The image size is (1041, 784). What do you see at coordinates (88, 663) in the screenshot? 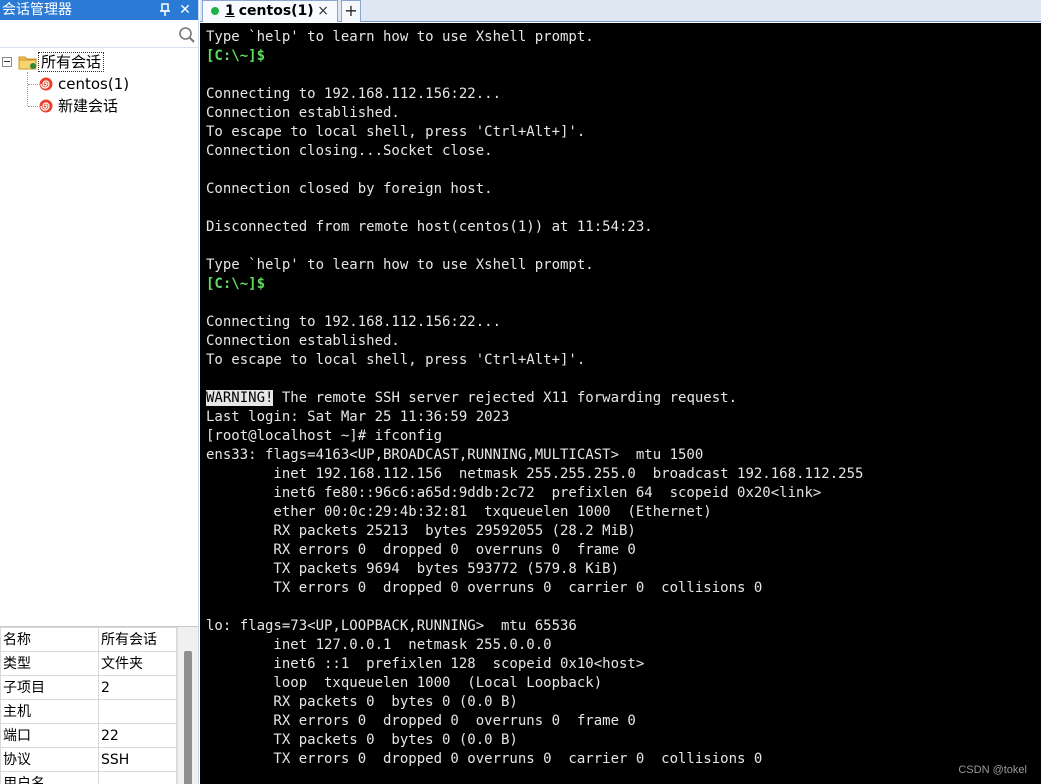
I see `table-row: 类型 文件夹` at bounding box center [88, 663].